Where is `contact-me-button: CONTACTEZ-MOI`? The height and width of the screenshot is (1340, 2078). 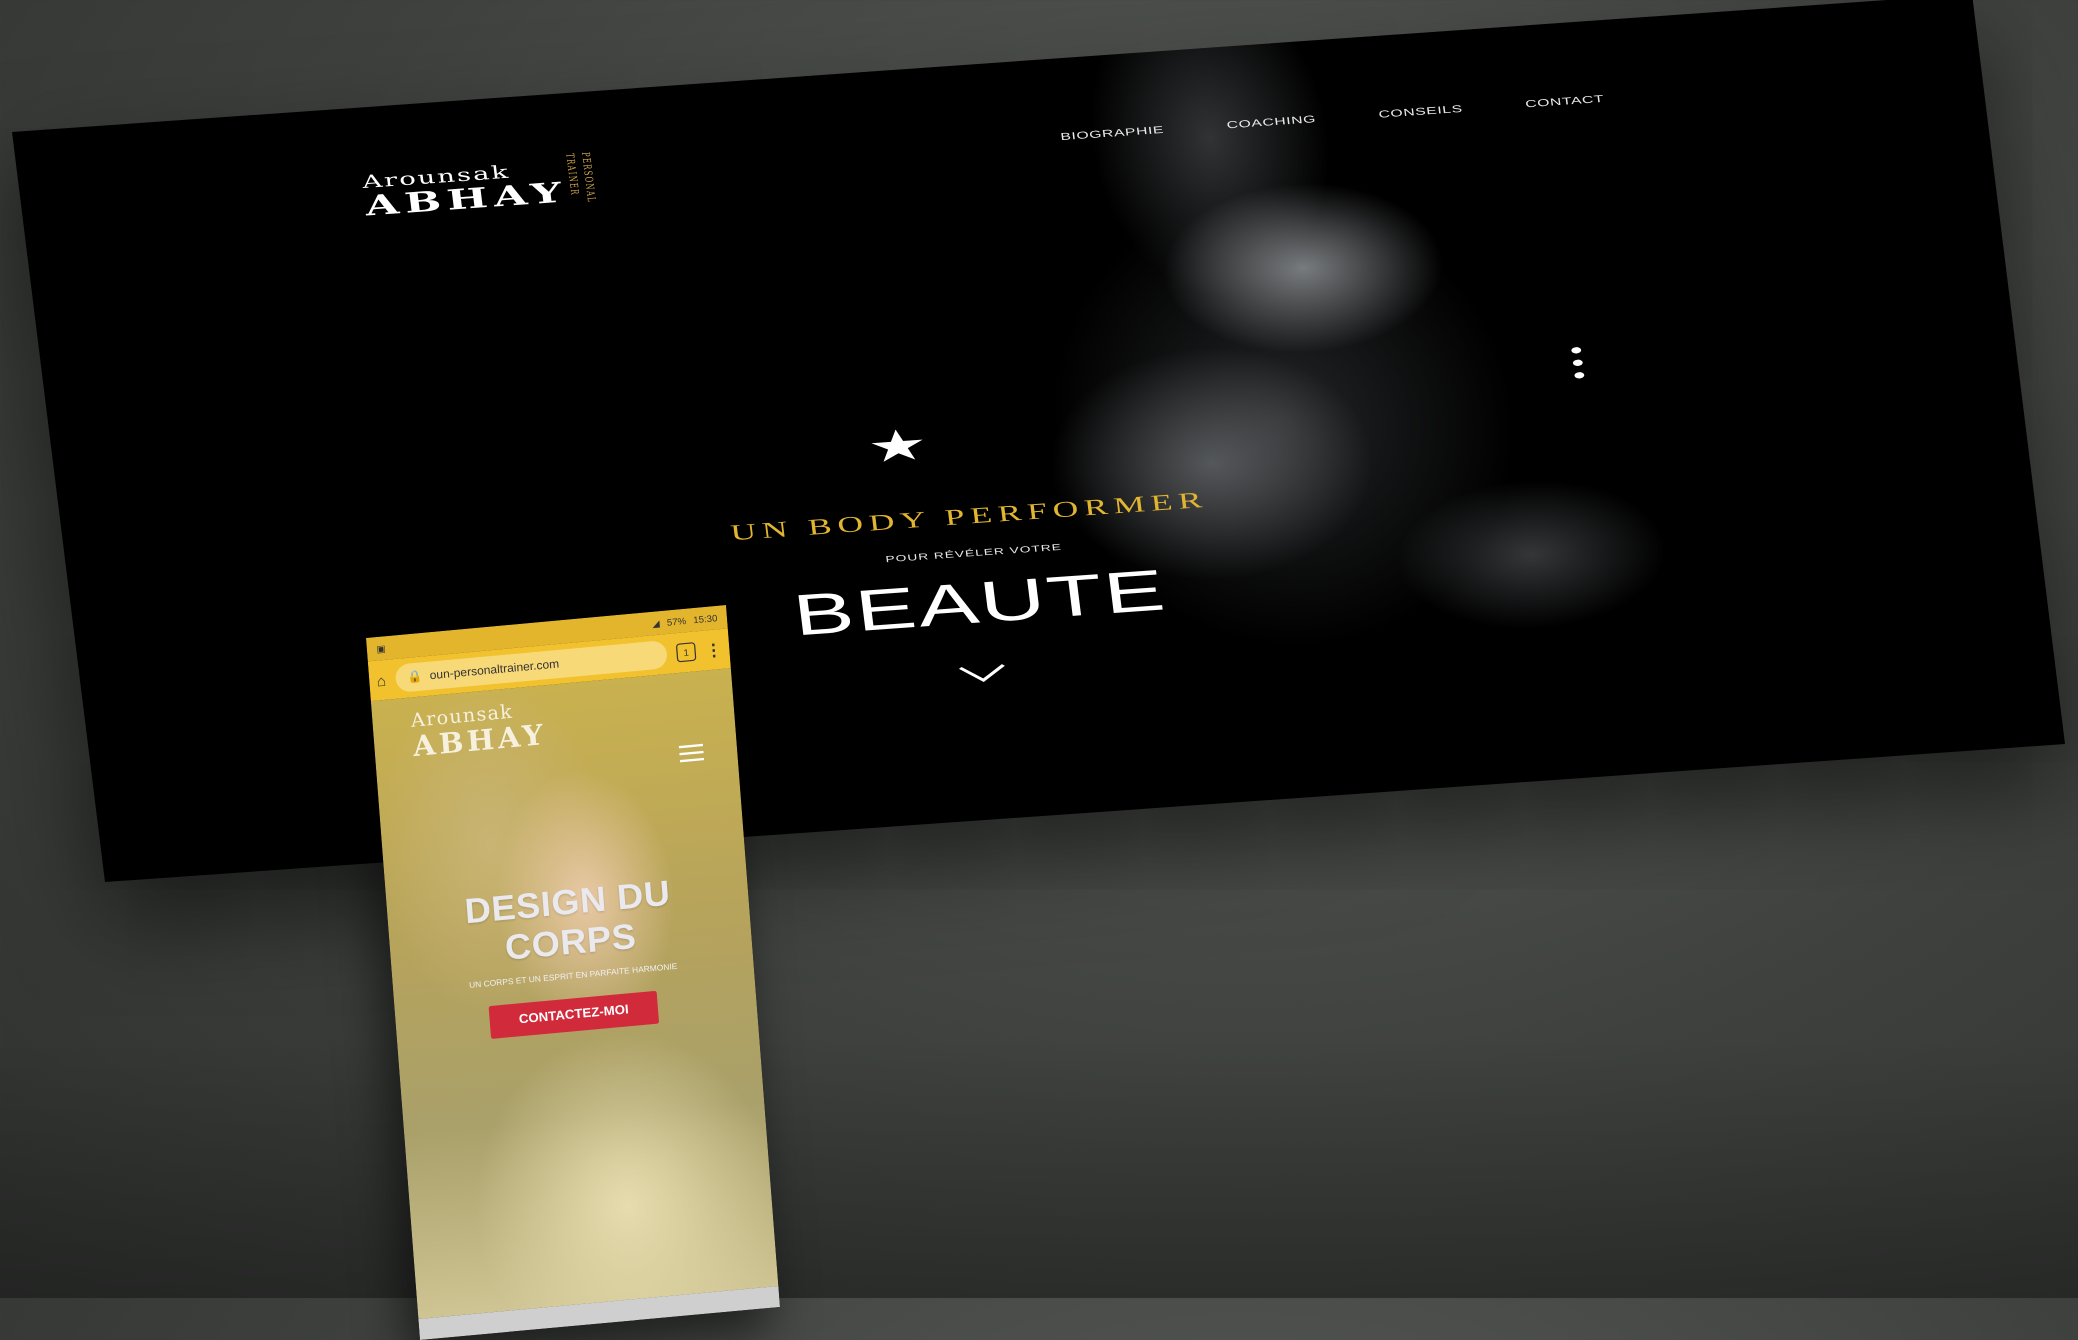
contact-me-button: CONTACTEZ-MOI is located at coordinates (574, 1014).